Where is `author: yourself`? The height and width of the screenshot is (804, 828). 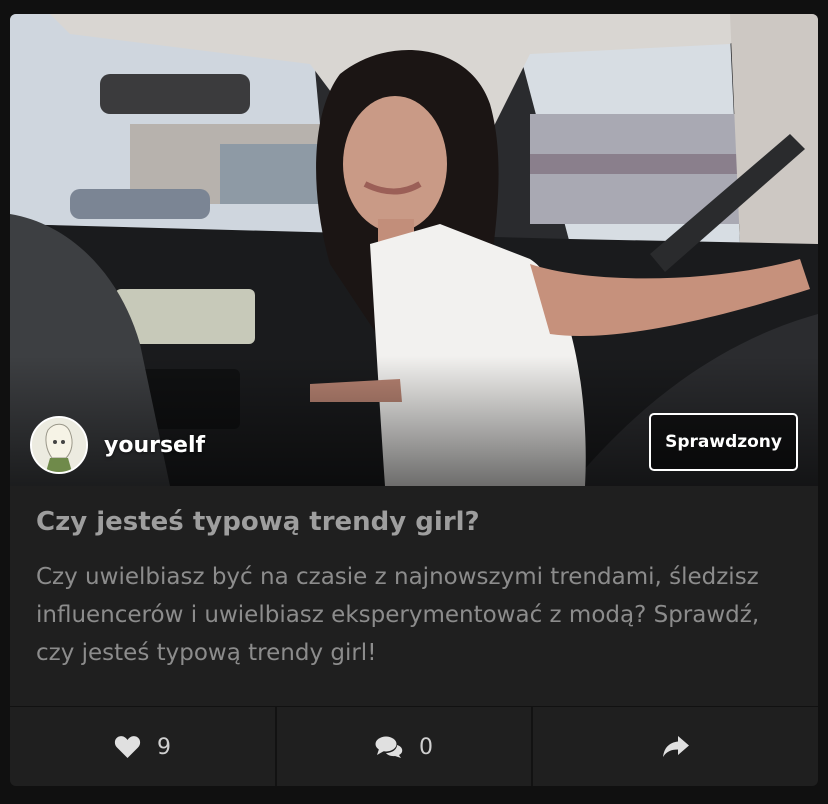 author: yourself is located at coordinates (117, 445).